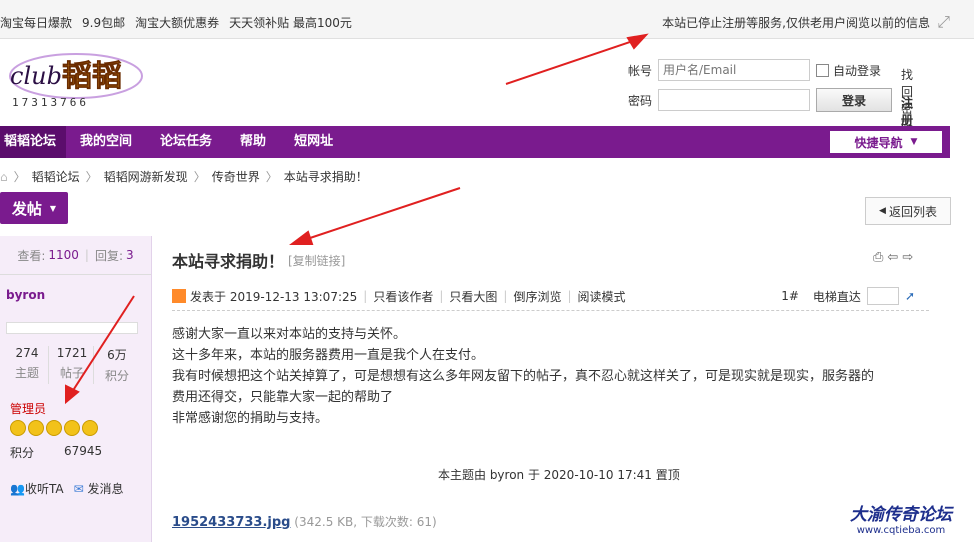 Image resolution: width=974 pixels, height=542 pixels. What do you see at coordinates (375, 216) in the screenshot?
I see `arrow-to-title` at bounding box center [375, 216].